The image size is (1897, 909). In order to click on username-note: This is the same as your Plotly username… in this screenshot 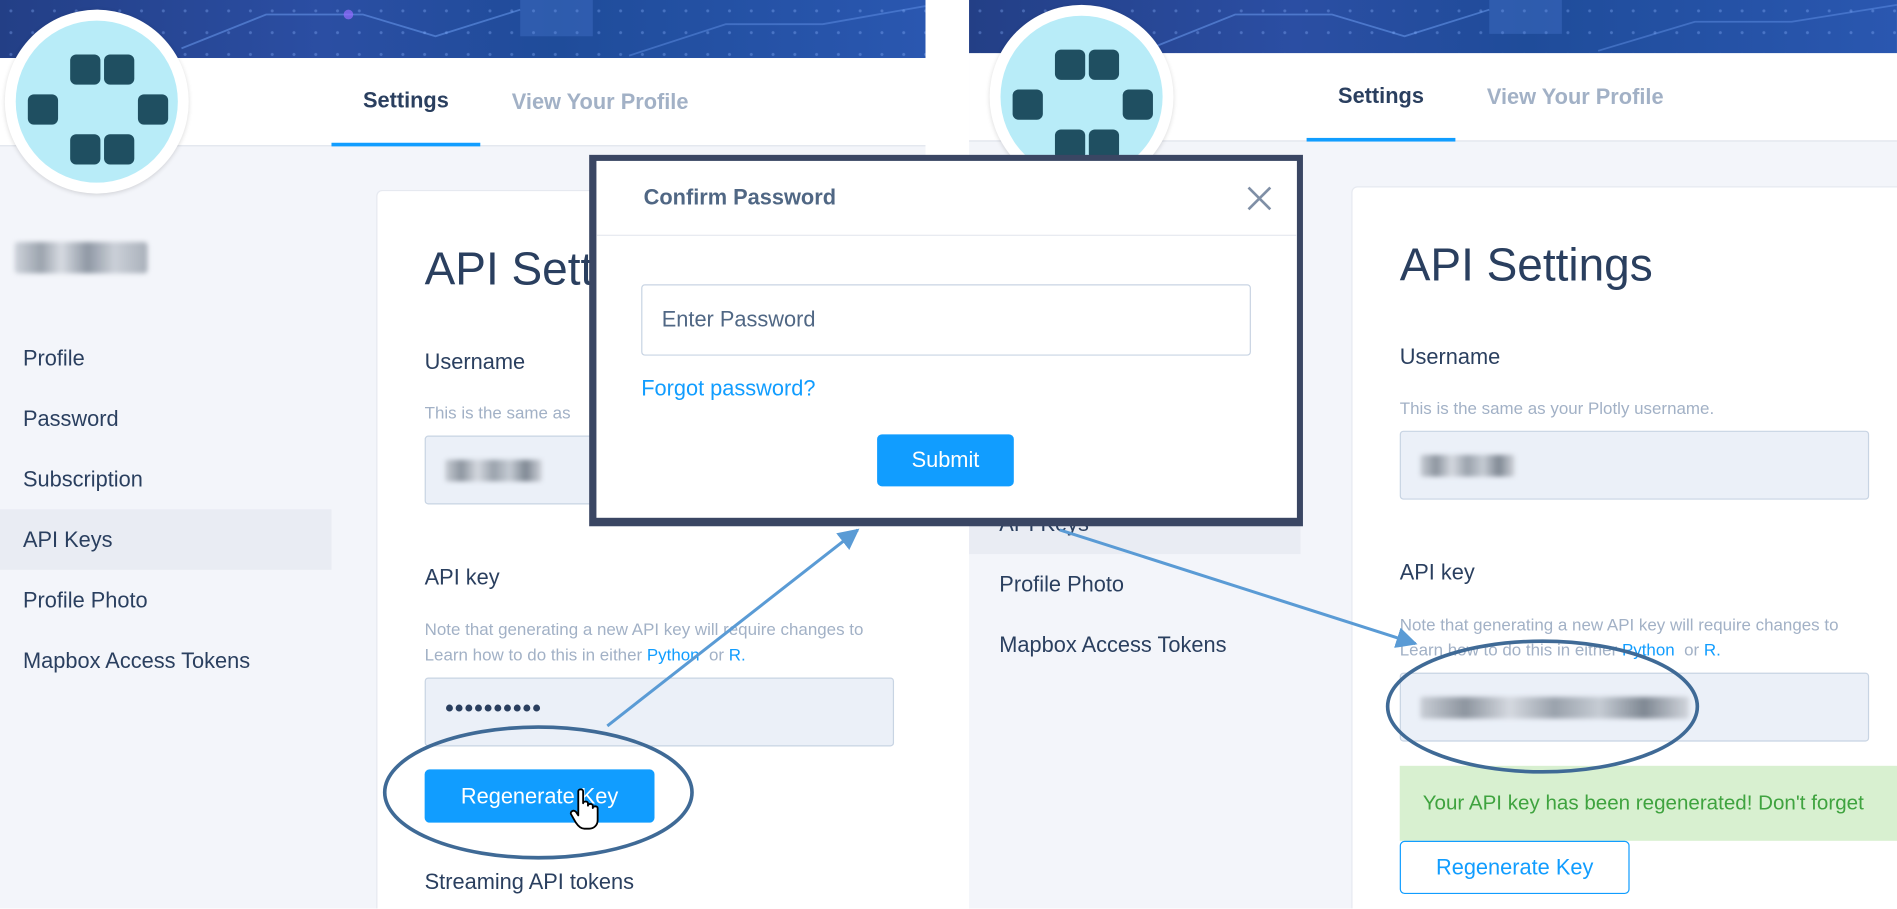, I will do `click(1557, 408)`.